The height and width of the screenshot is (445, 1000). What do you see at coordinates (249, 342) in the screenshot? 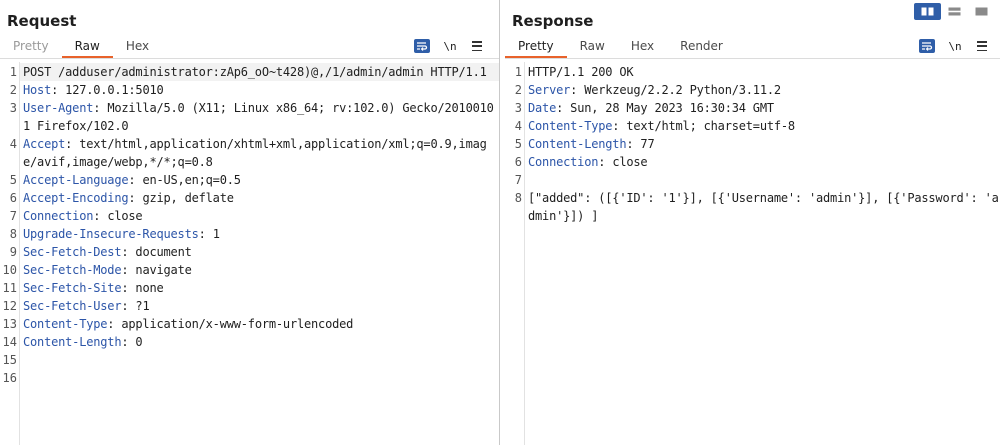
I see `code-line: 14 Content-Length: 0` at bounding box center [249, 342].